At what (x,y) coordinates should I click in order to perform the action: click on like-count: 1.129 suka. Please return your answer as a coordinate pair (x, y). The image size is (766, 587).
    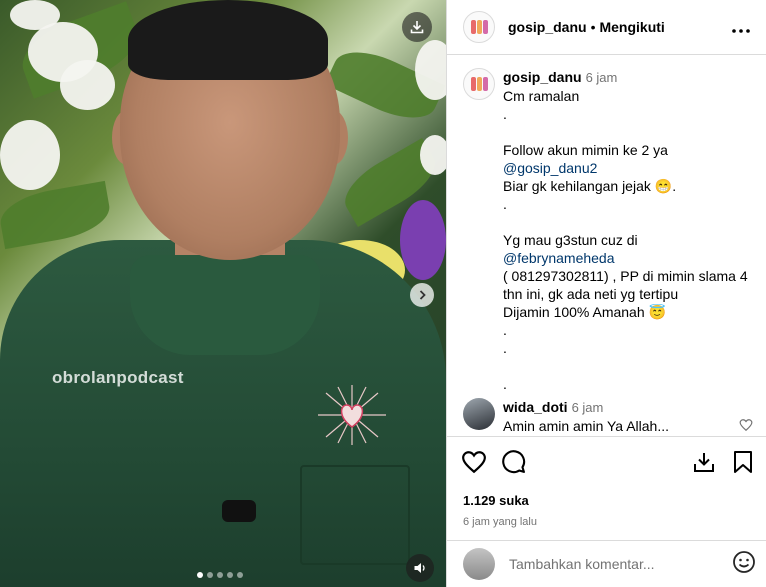
    Looking at the image, I should click on (608, 500).